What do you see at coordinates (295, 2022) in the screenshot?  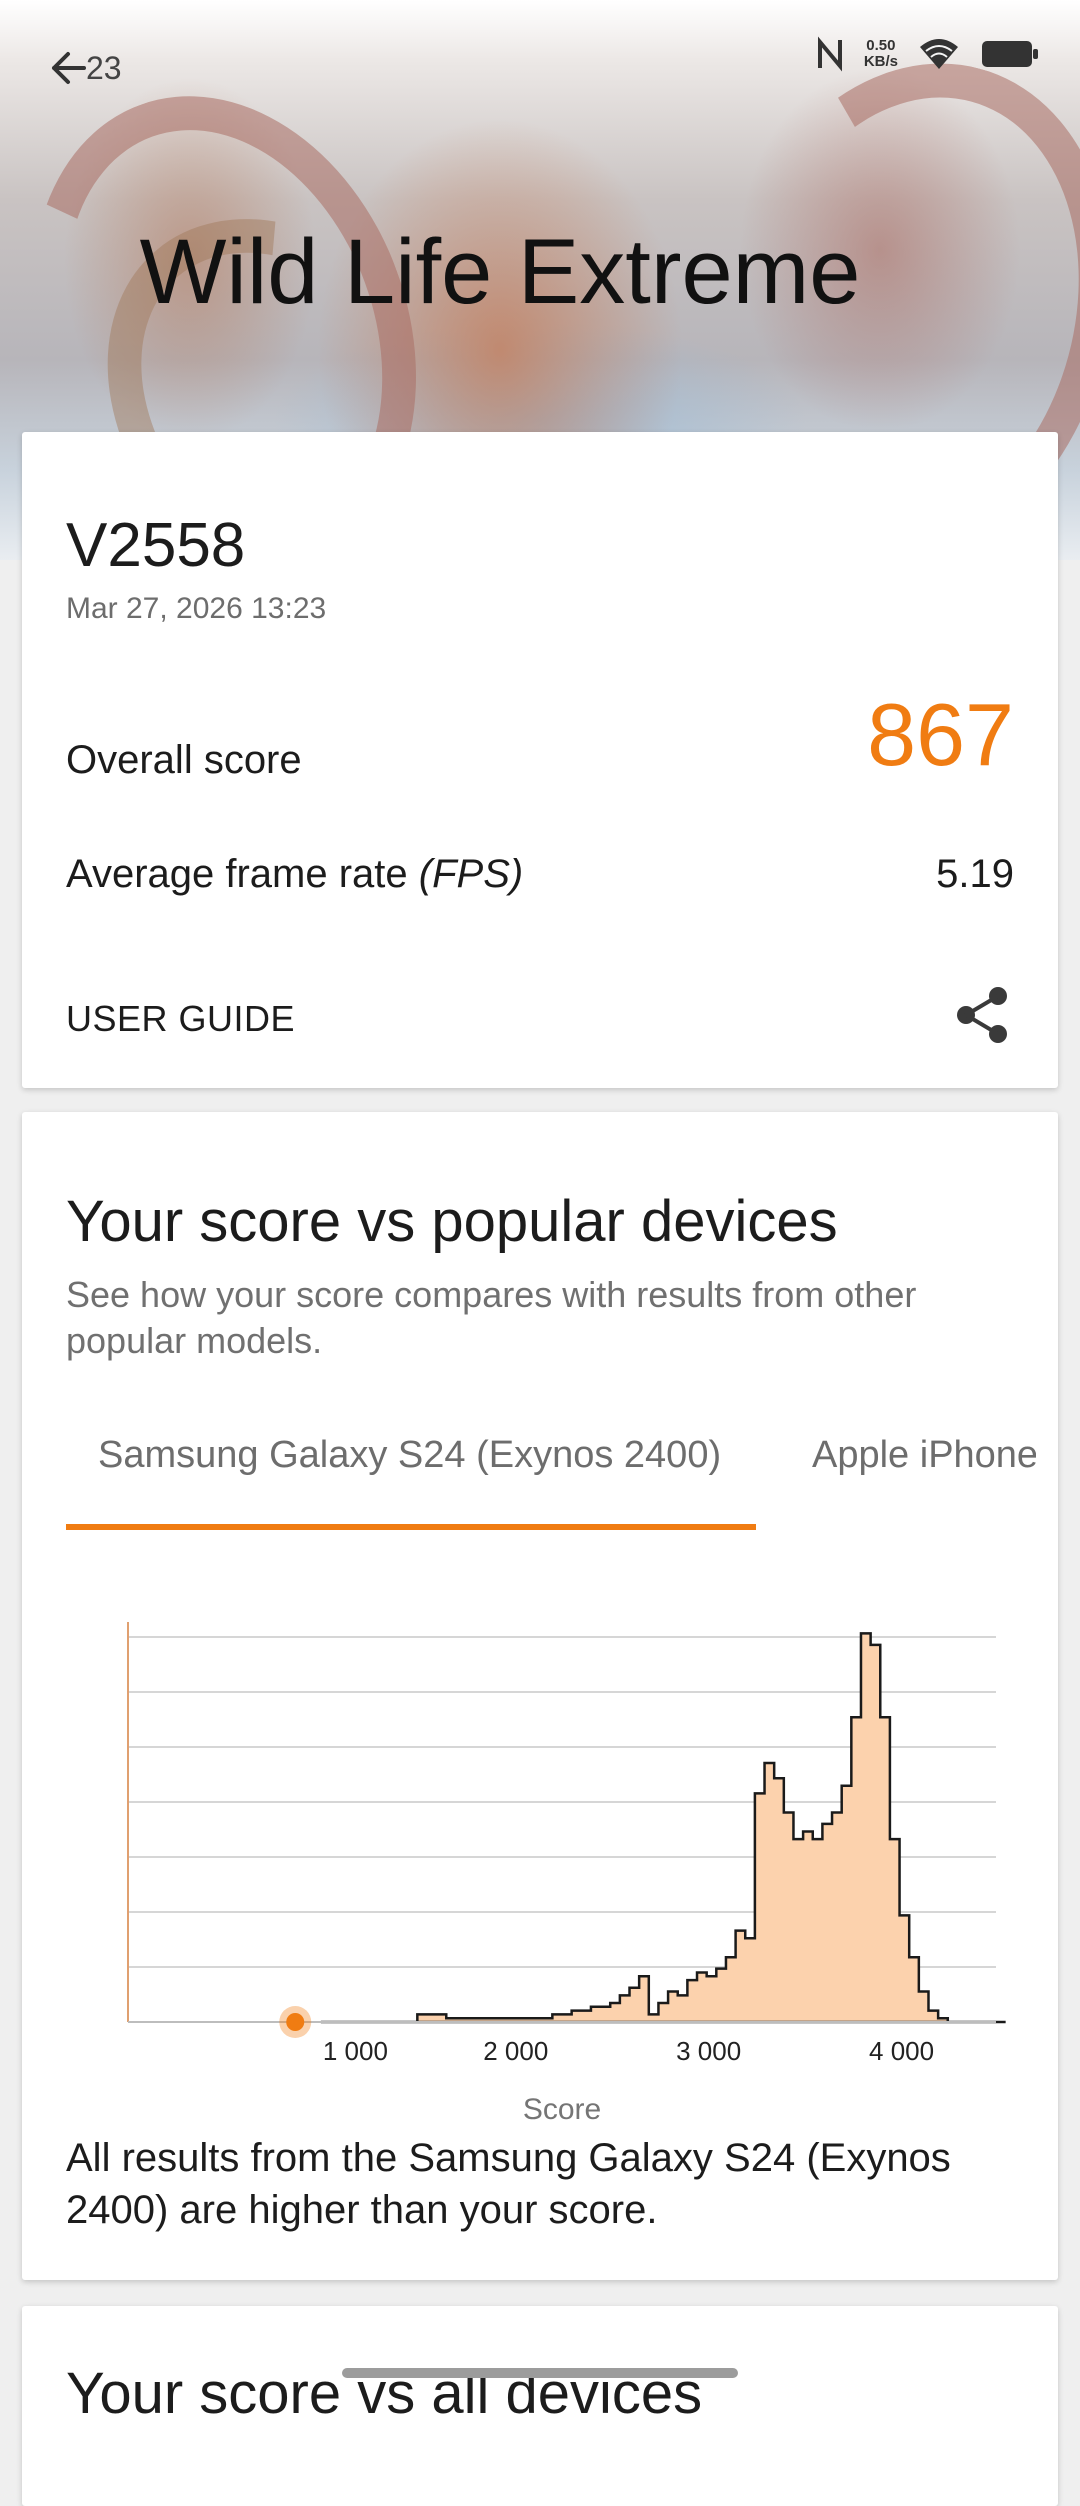 I see `your-score-marker` at bounding box center [295, 2022].